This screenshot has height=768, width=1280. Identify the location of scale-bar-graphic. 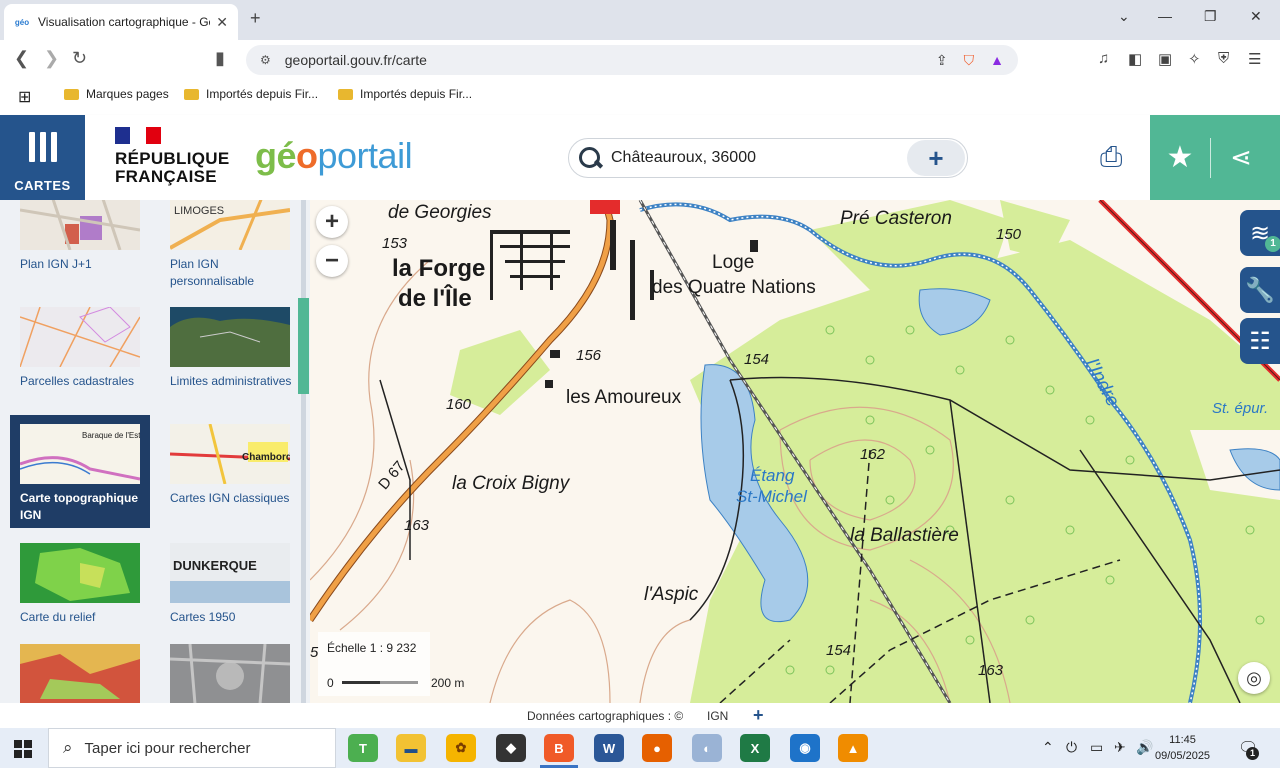
(380, 682).